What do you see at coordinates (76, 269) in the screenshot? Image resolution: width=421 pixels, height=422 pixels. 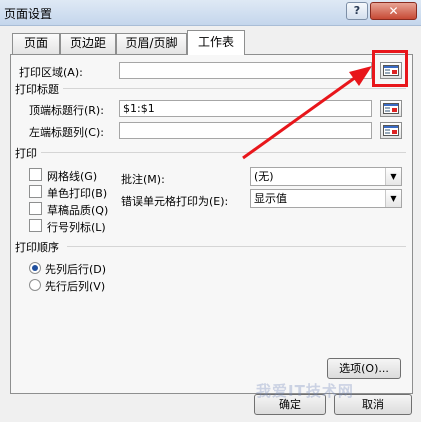 I see `down-then-over-label: 先列后行(D)` at bounding box center [76, 269].